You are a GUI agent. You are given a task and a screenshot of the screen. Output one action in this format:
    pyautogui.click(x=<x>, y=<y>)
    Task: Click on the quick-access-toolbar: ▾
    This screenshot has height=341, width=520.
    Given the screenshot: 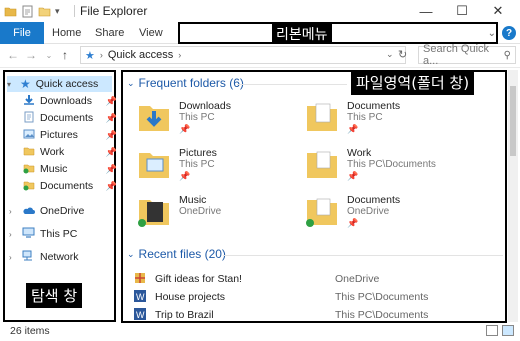 What is the action you would take?
    pyautogui.click(x=36, y=11)
    